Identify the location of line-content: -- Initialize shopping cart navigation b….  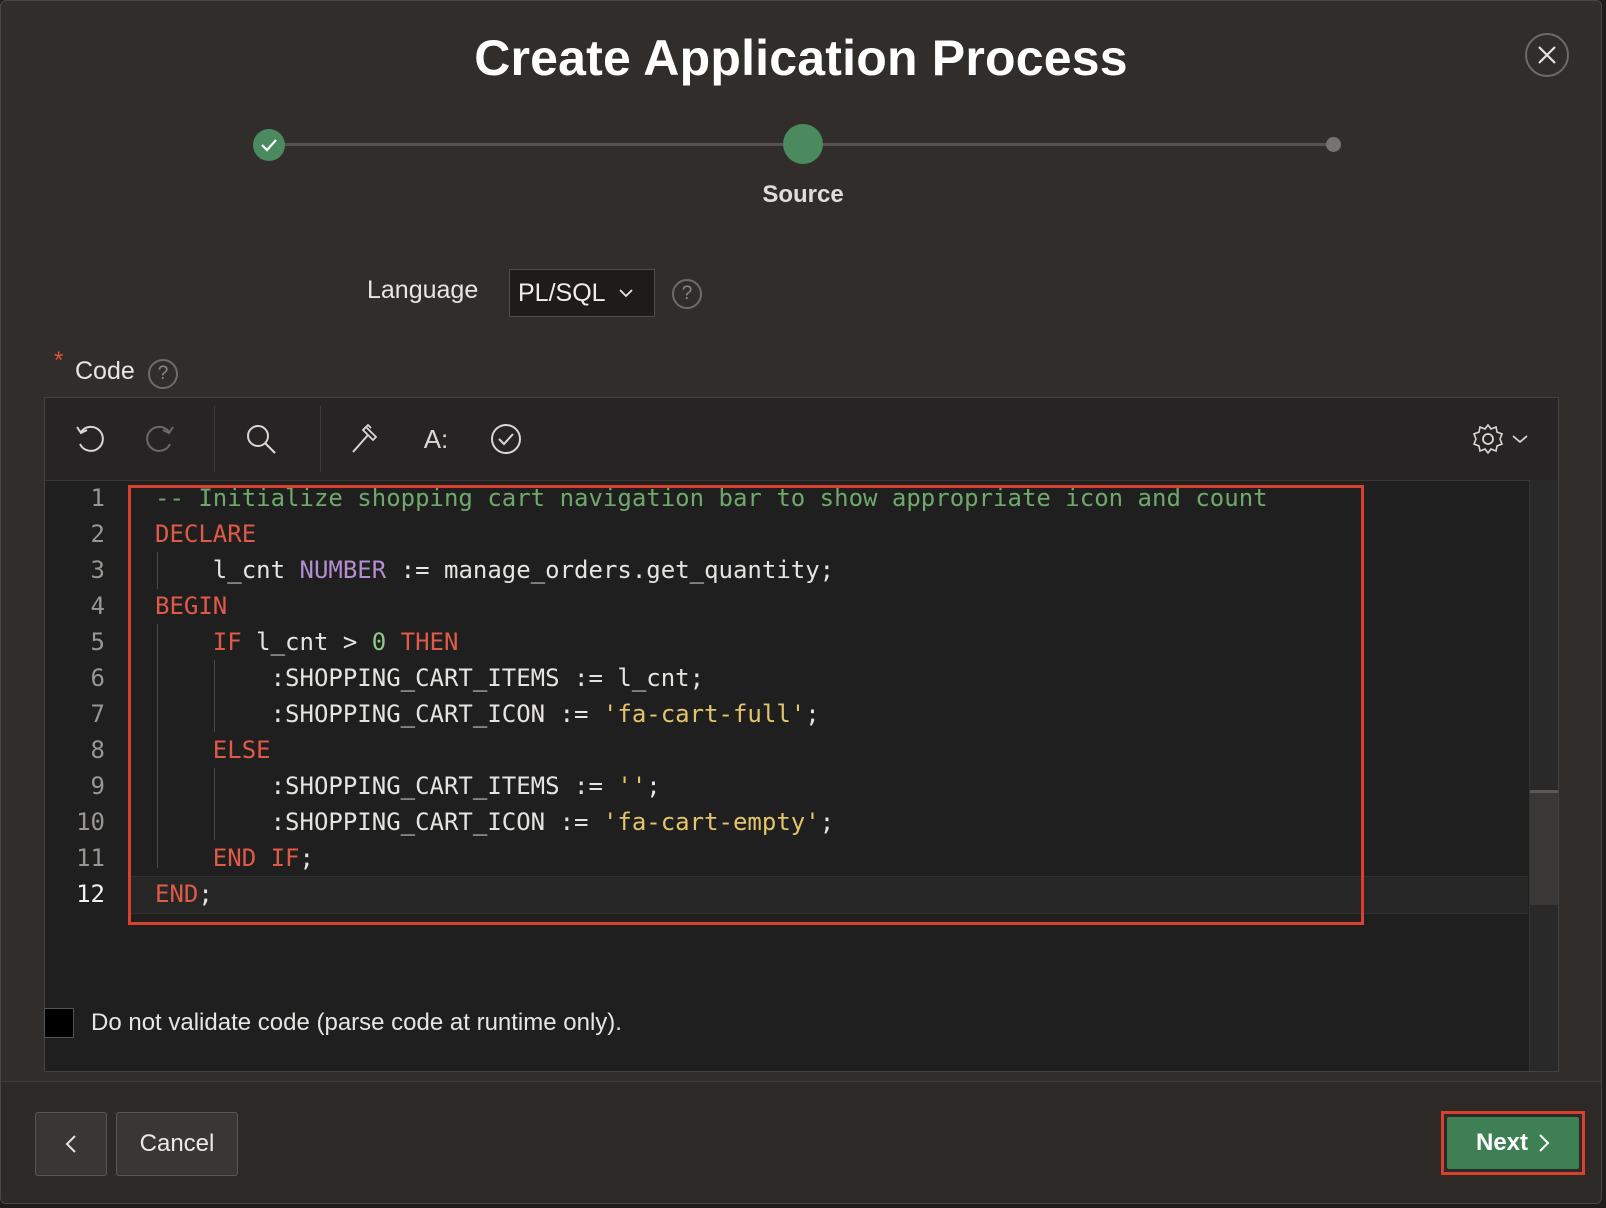
(711, 498).